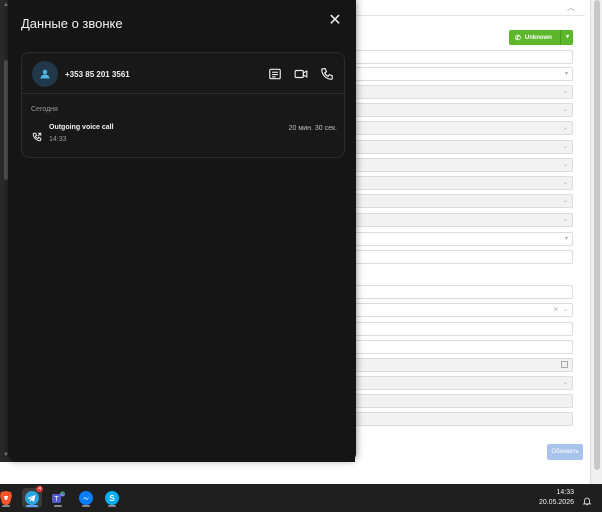  Describe the element at coordinates (565, 492) in the screenshot. I see `clock-time: 14:33` at that location.